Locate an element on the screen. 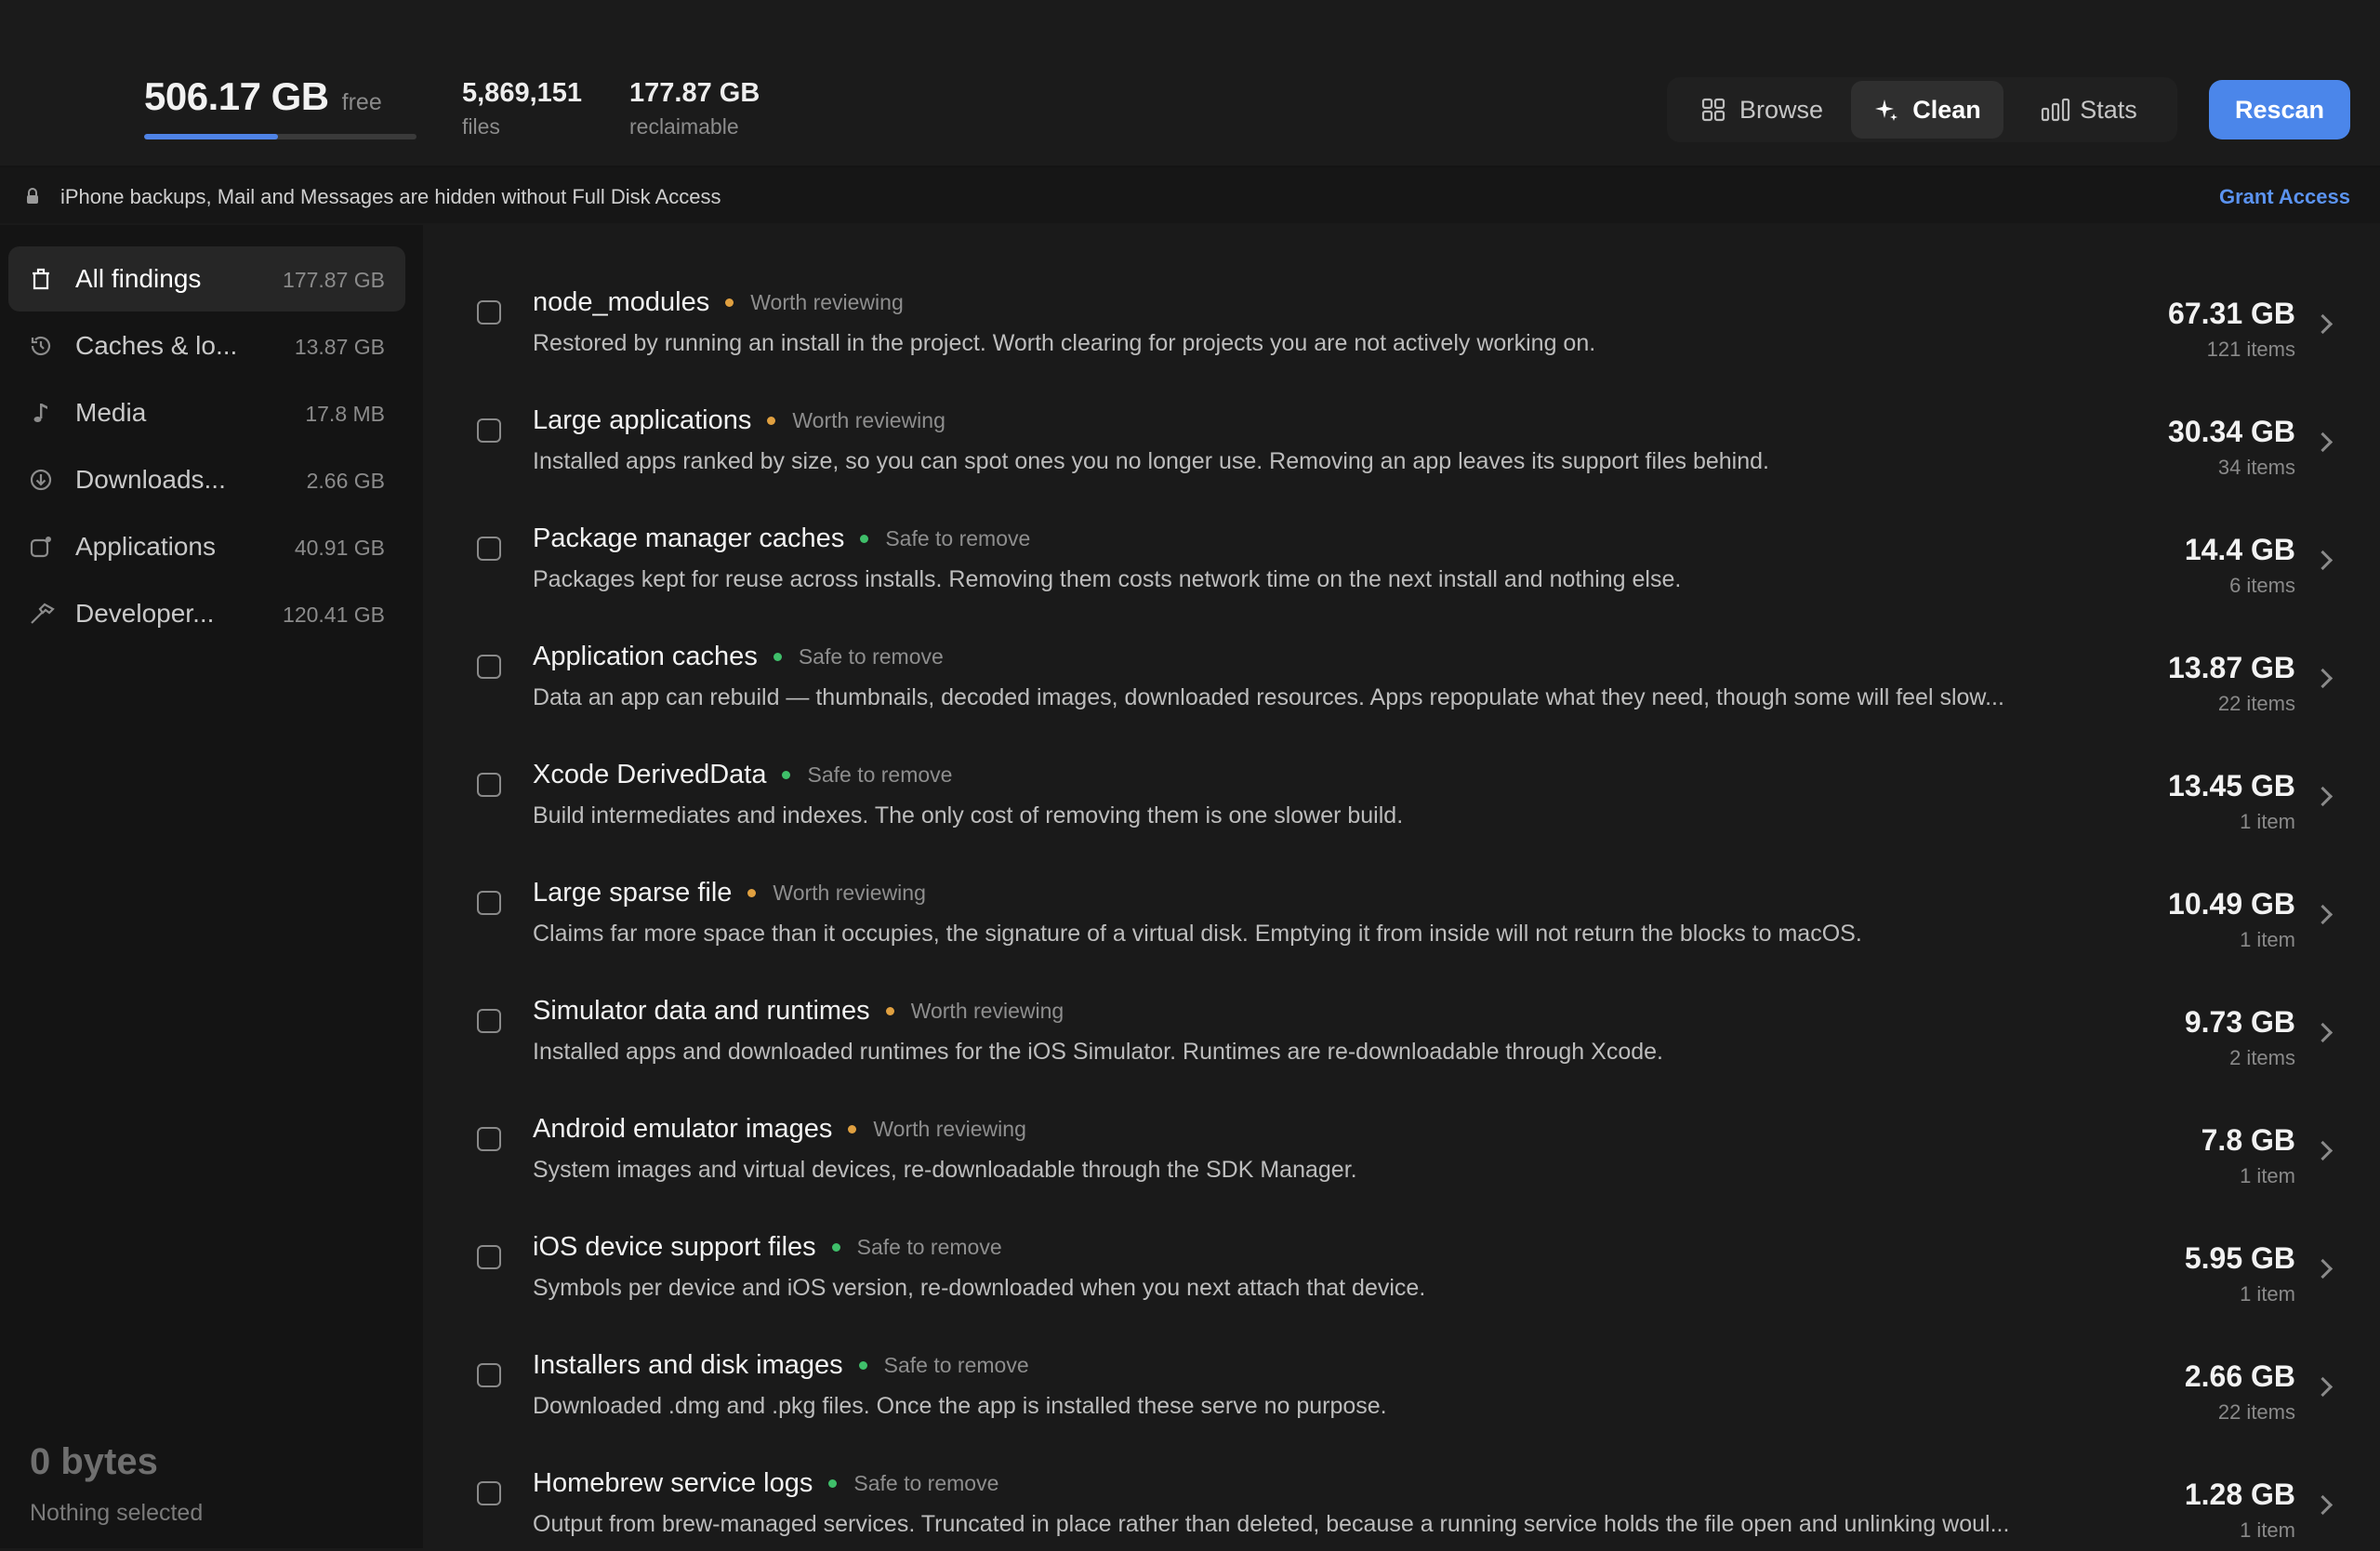  finding-size: 30.34 GB is located at coordinates (2231, 431).